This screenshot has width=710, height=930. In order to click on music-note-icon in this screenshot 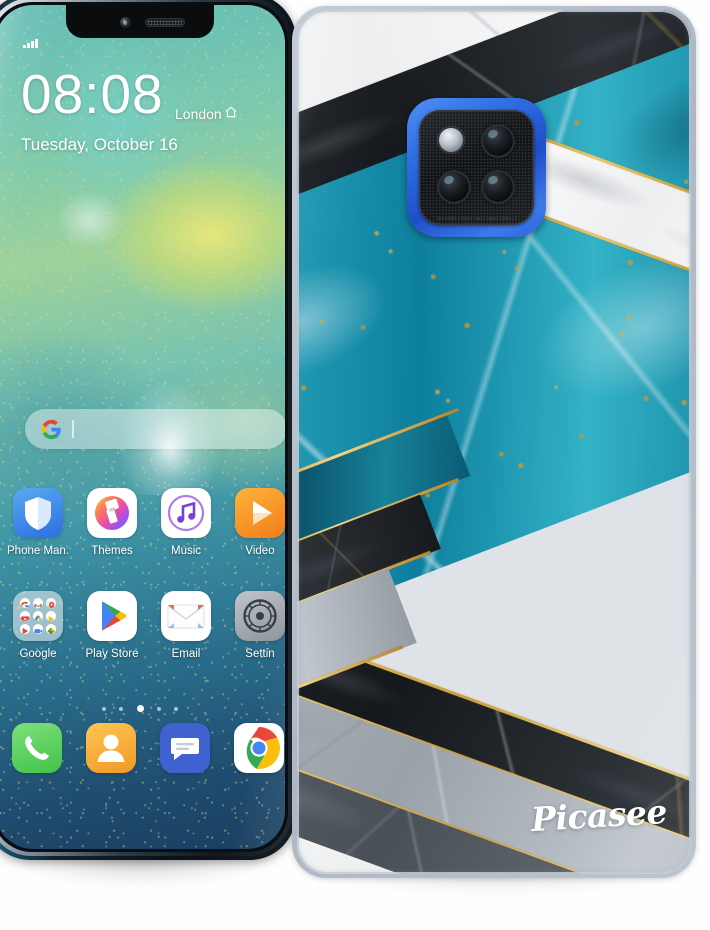, I will do `click(186, 513)`.